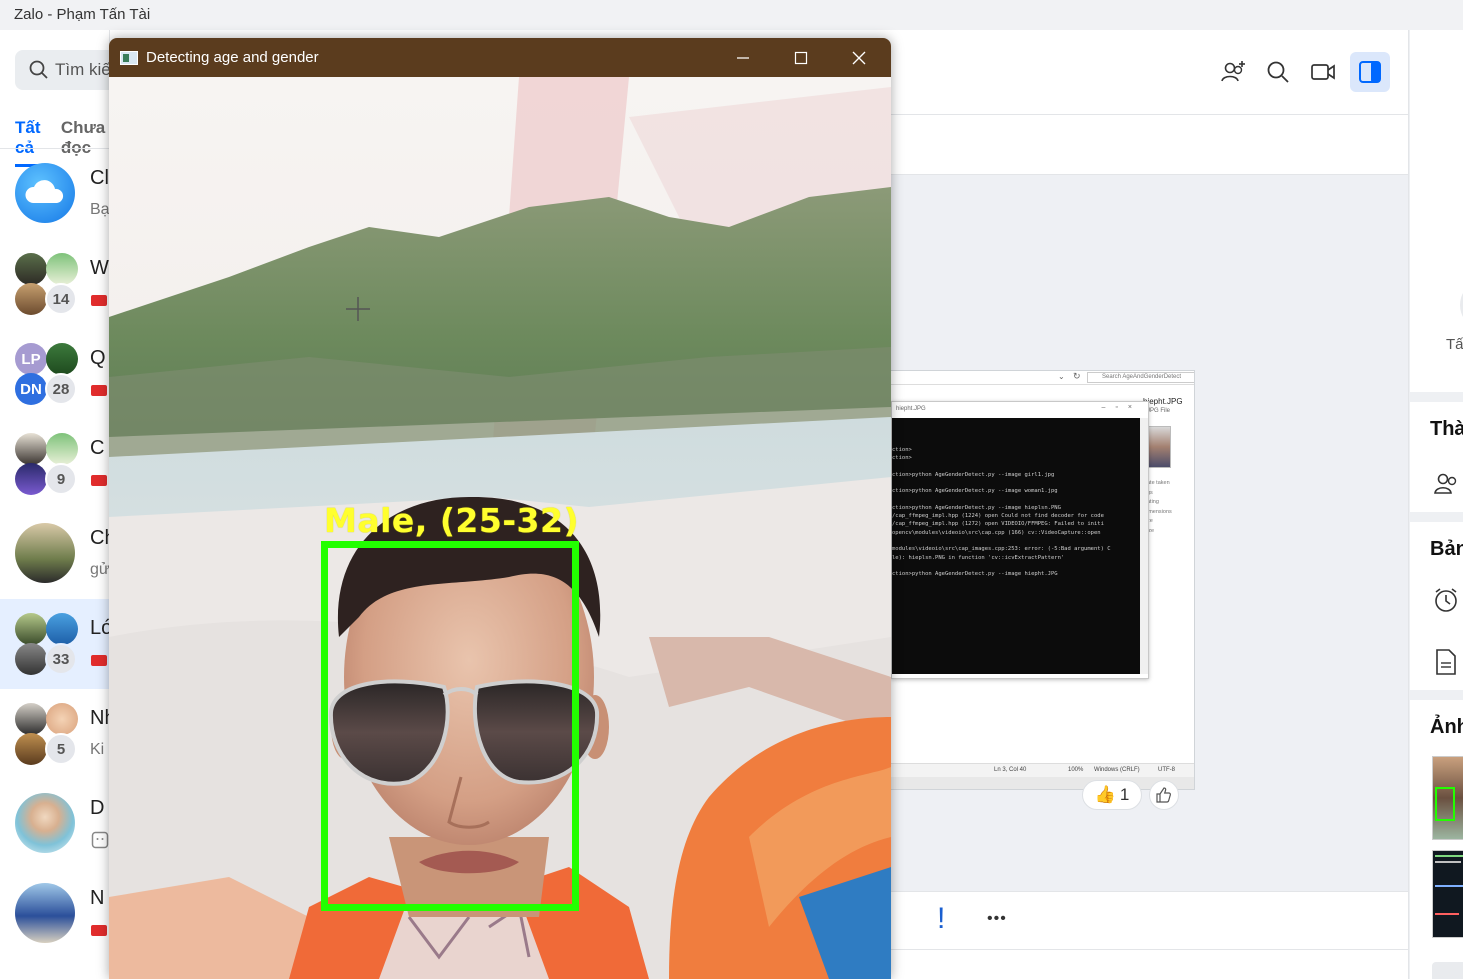 This screenshot has height=979, width=1463. What do you see at coordinates (1436, 211) in the screenshot?
I see `panel-actions-block: Tất` at bounding box center [1436, 211].